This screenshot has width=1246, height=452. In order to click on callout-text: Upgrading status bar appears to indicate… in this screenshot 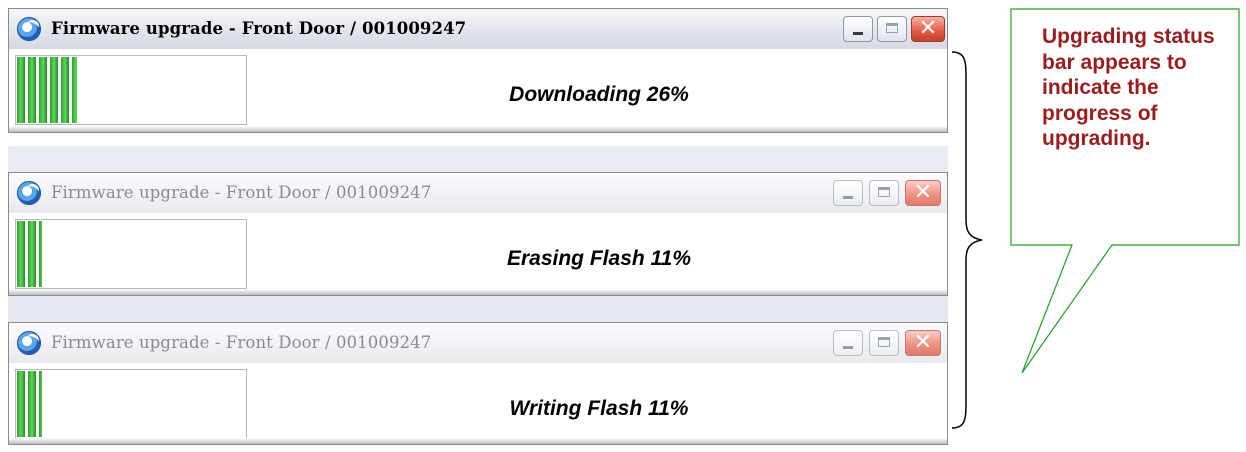, I will do `click(1128, 87)`.